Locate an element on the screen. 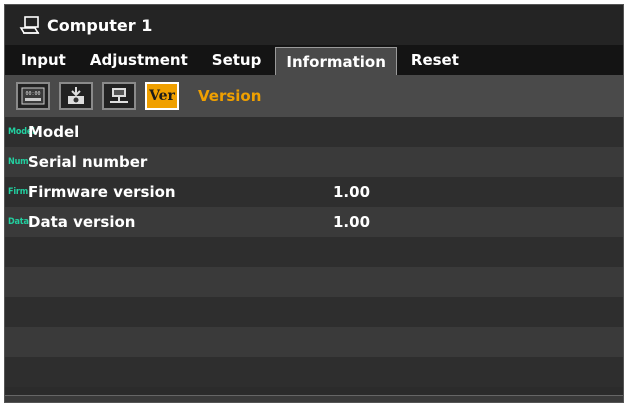  row-label: Firmware version is located at coordinates (102, 192).